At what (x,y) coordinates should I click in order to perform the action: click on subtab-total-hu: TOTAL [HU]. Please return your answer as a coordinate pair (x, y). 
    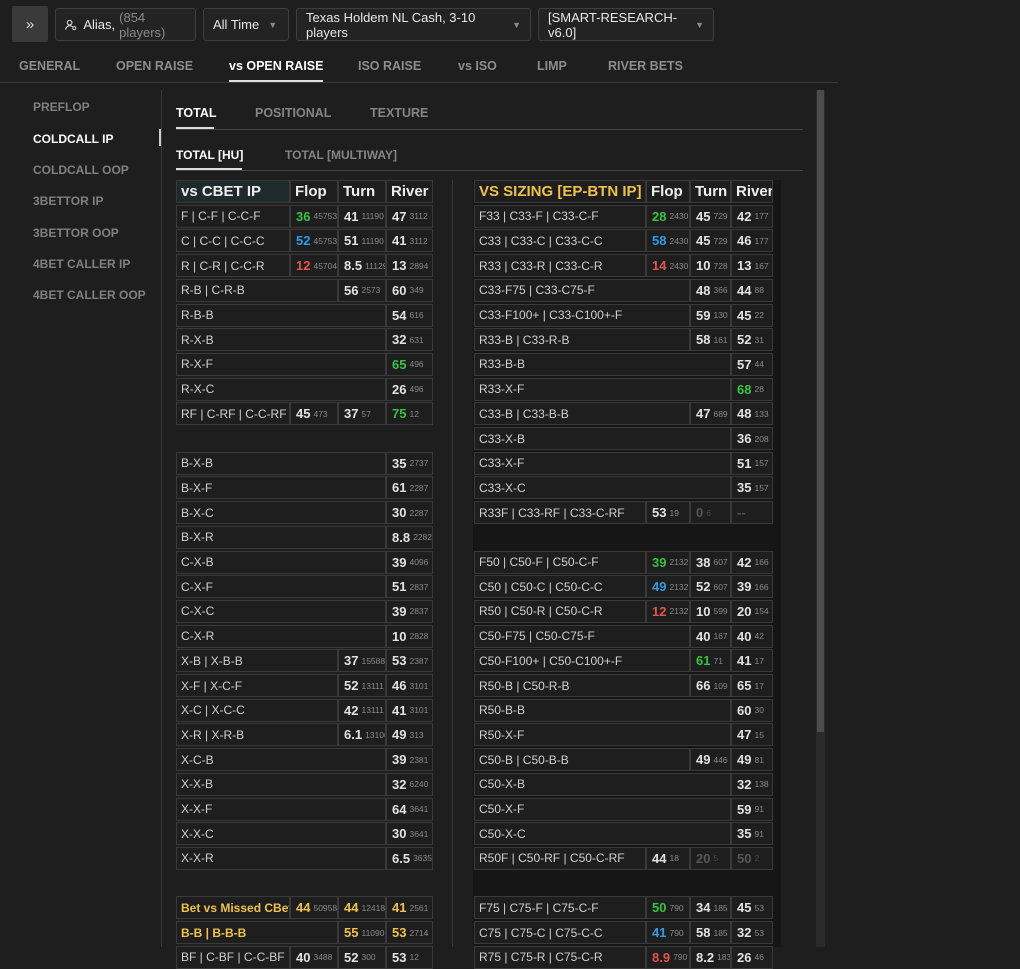
    Looking at the image, I should click on (209, 155).